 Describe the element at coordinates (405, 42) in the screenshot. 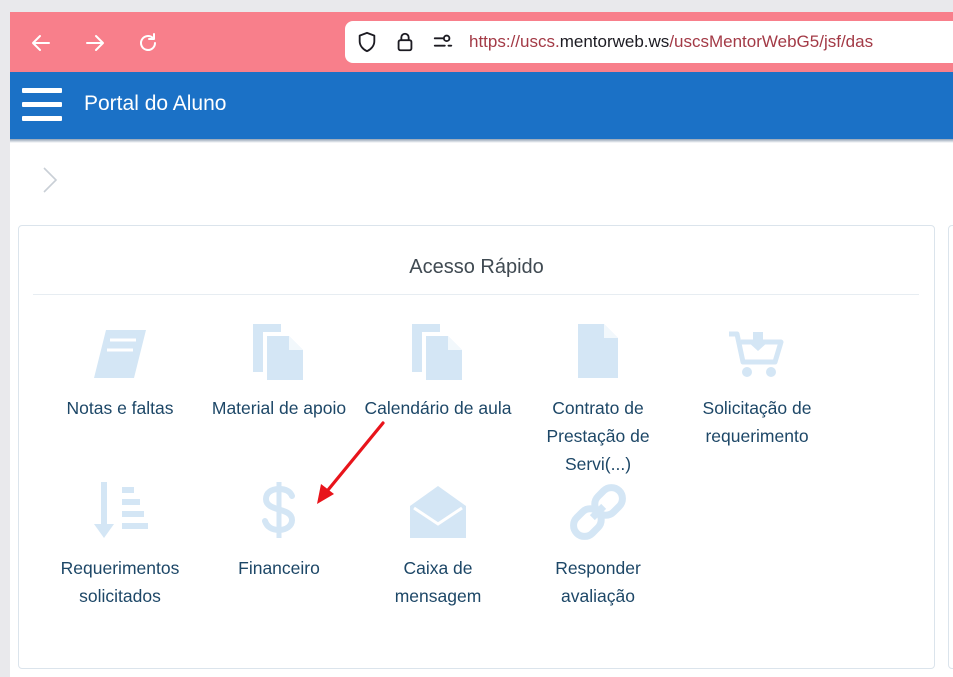

I see `lock-icon` at that location.